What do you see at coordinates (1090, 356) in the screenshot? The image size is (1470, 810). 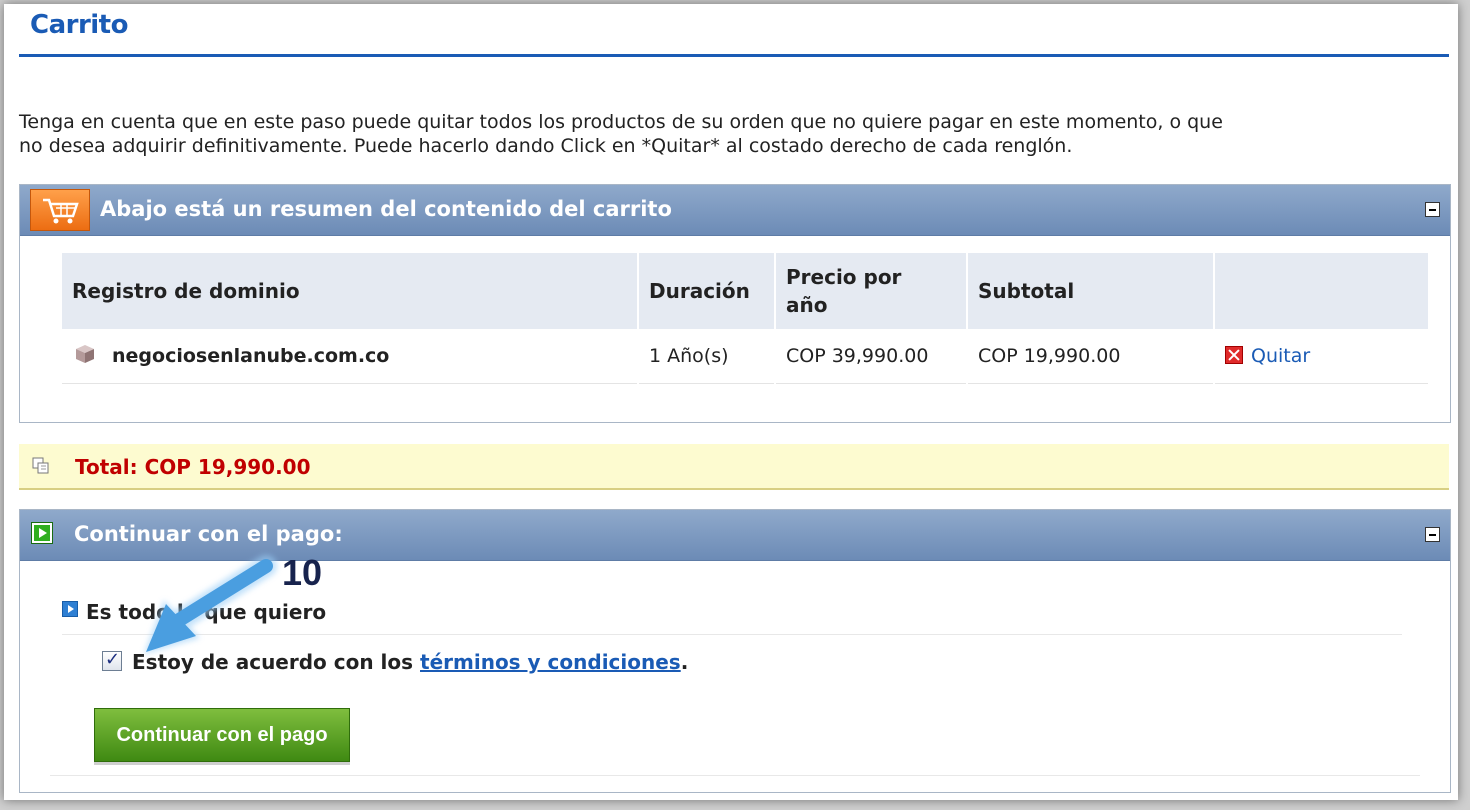 I see `subtotal-cell: COP 19,990.00` at bounding box center [1090, 356].